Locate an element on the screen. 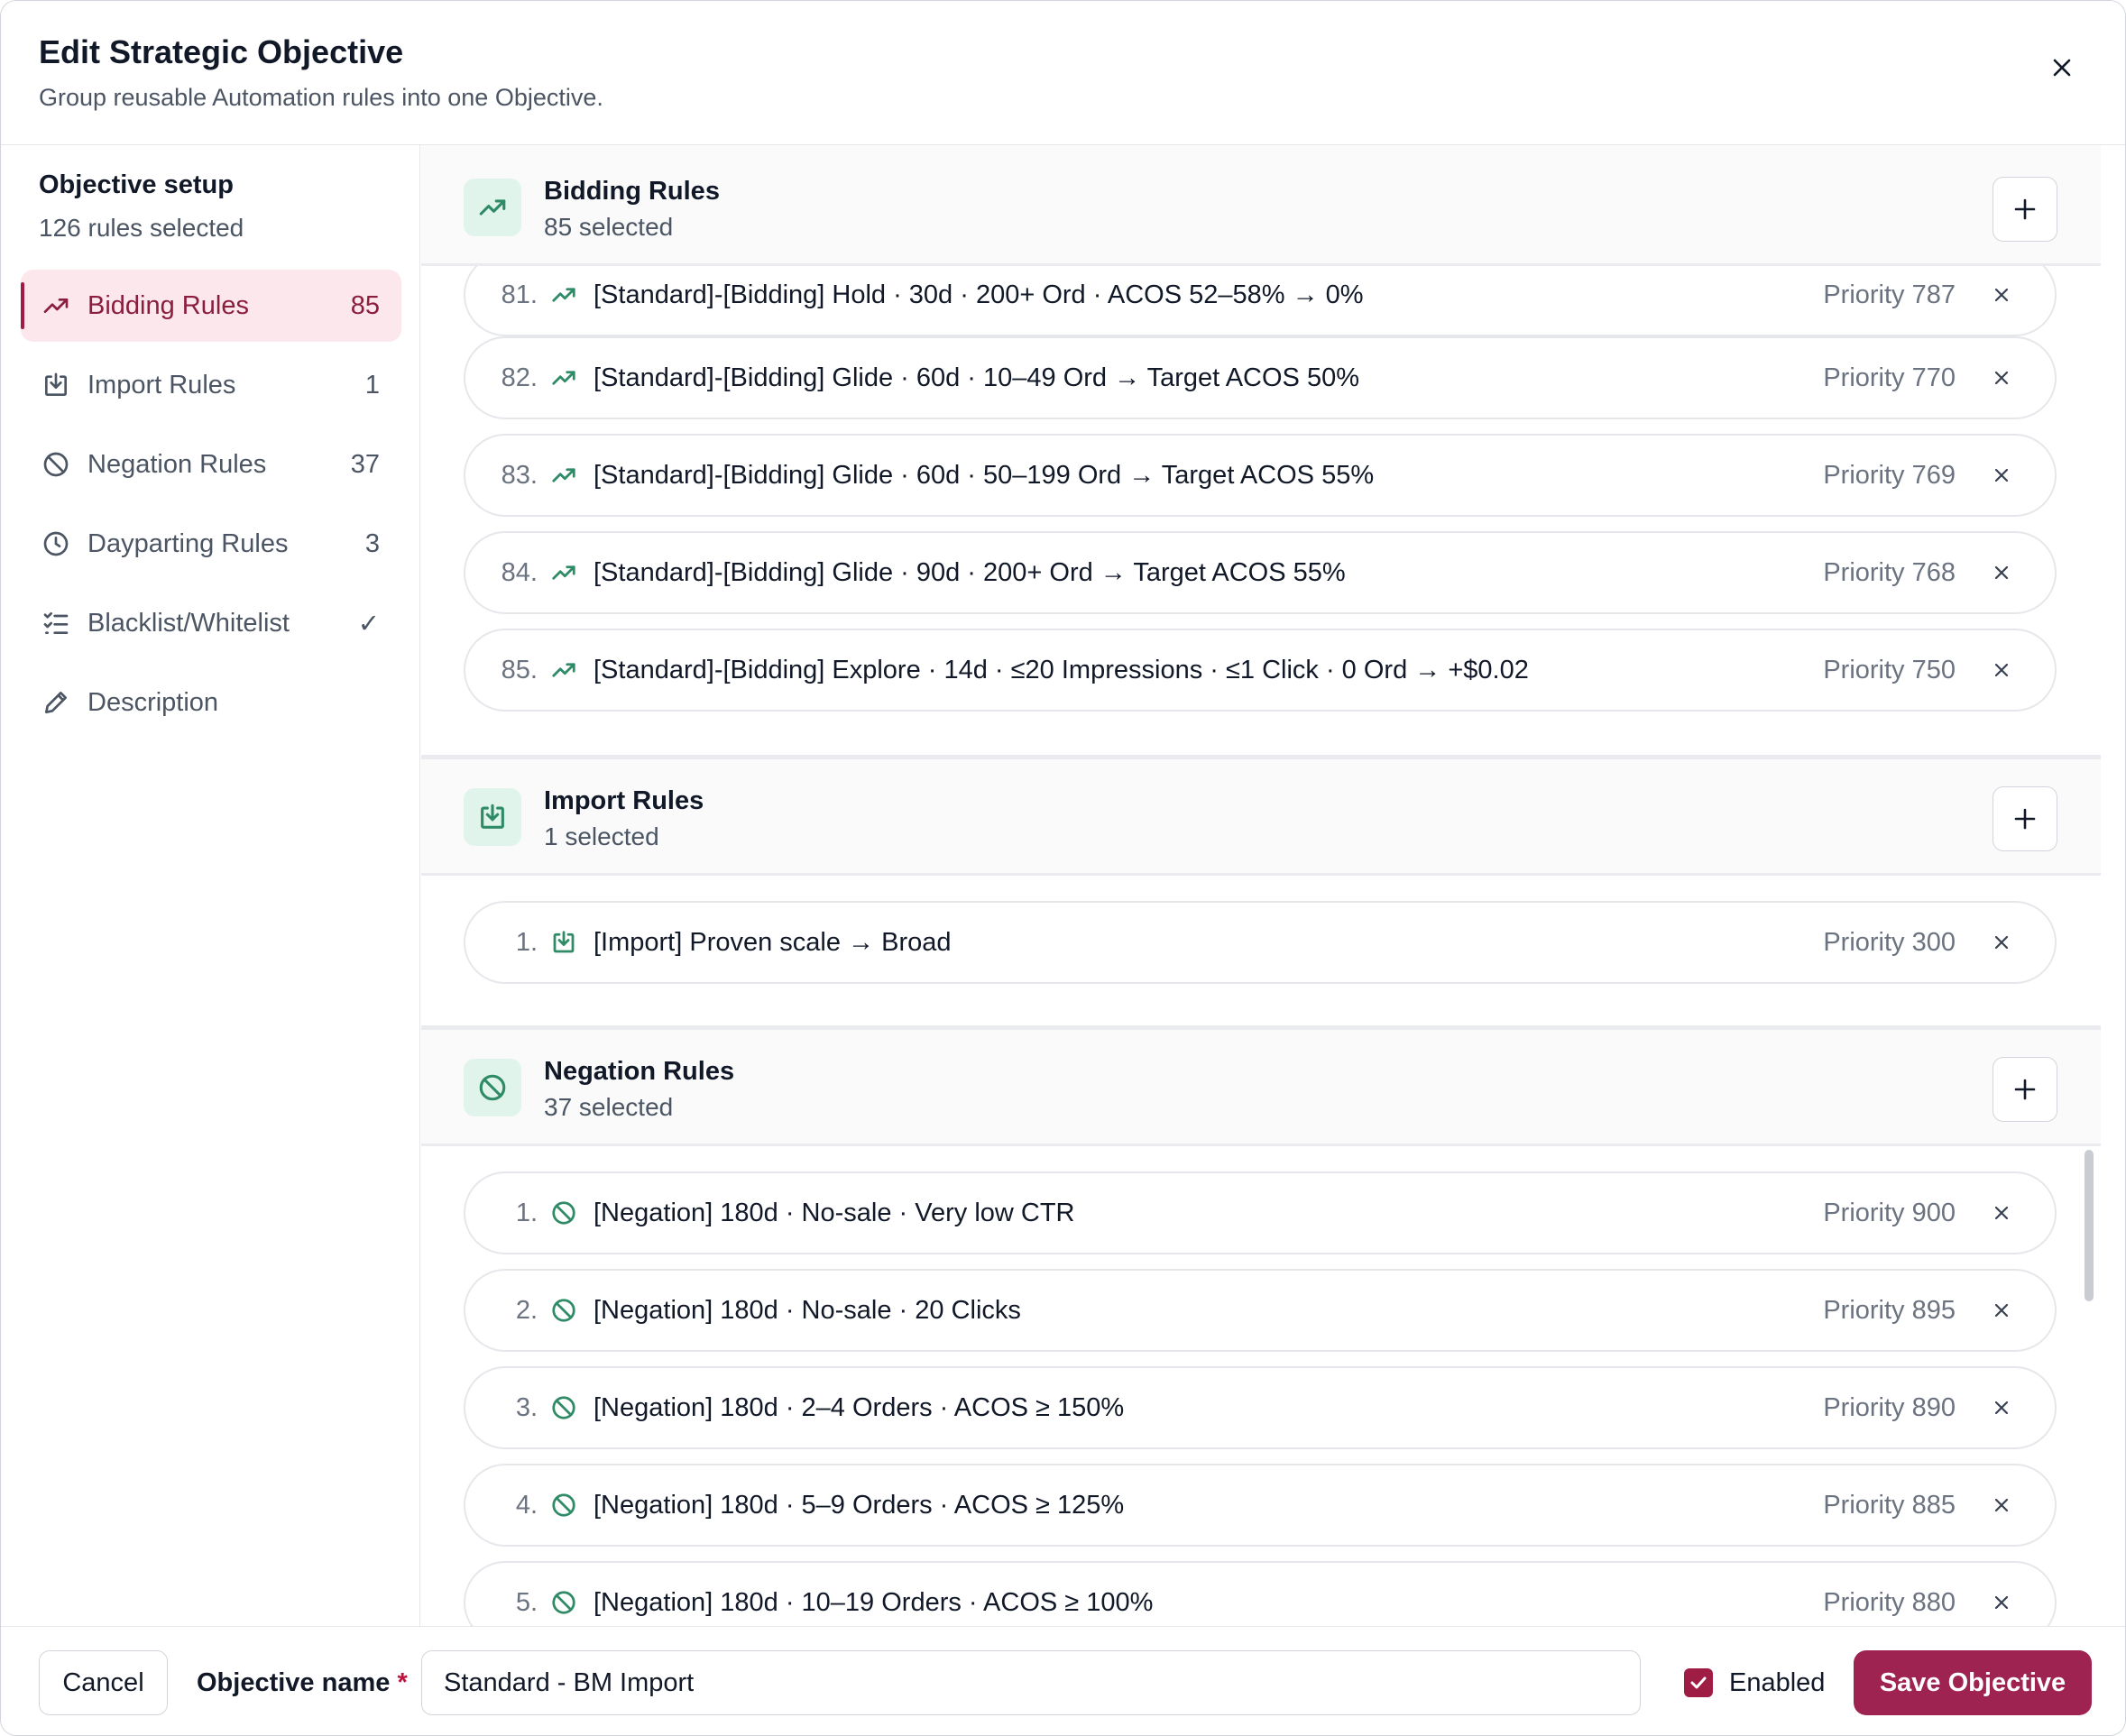  rule-number: 83. is located at coordinates (519, 475).